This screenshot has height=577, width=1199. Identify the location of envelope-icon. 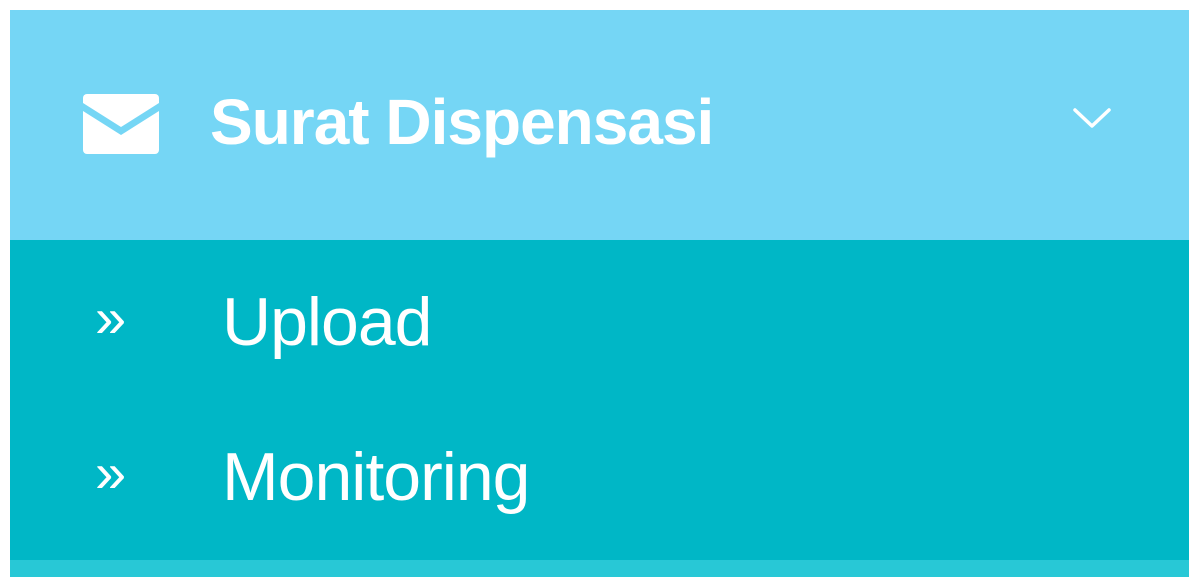
(121, 124).